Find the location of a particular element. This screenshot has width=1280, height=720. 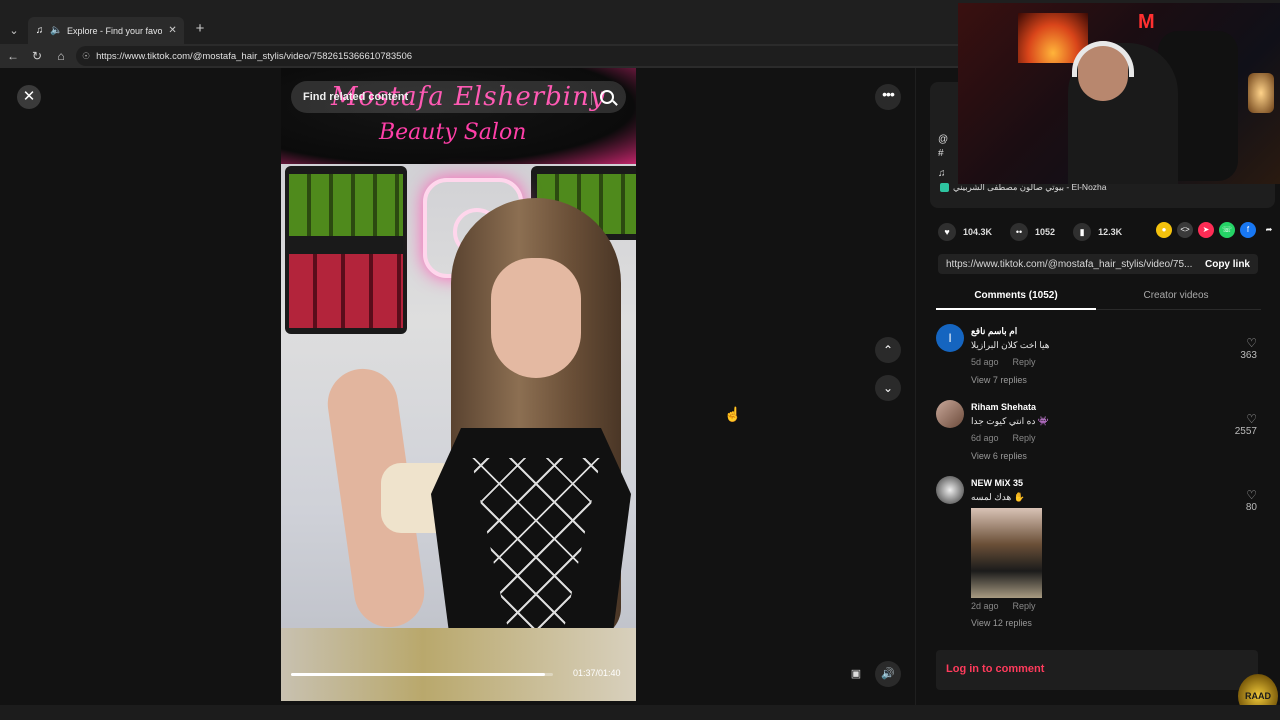

comment-like: ♡ 80 is located at coordinates (1242, 500).